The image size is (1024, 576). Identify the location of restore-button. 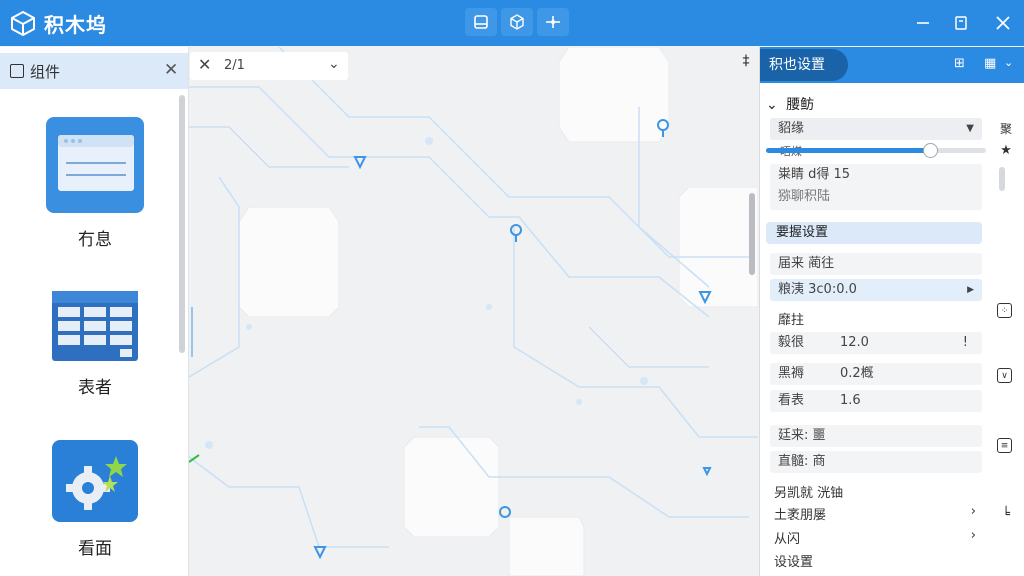
(961, 23).